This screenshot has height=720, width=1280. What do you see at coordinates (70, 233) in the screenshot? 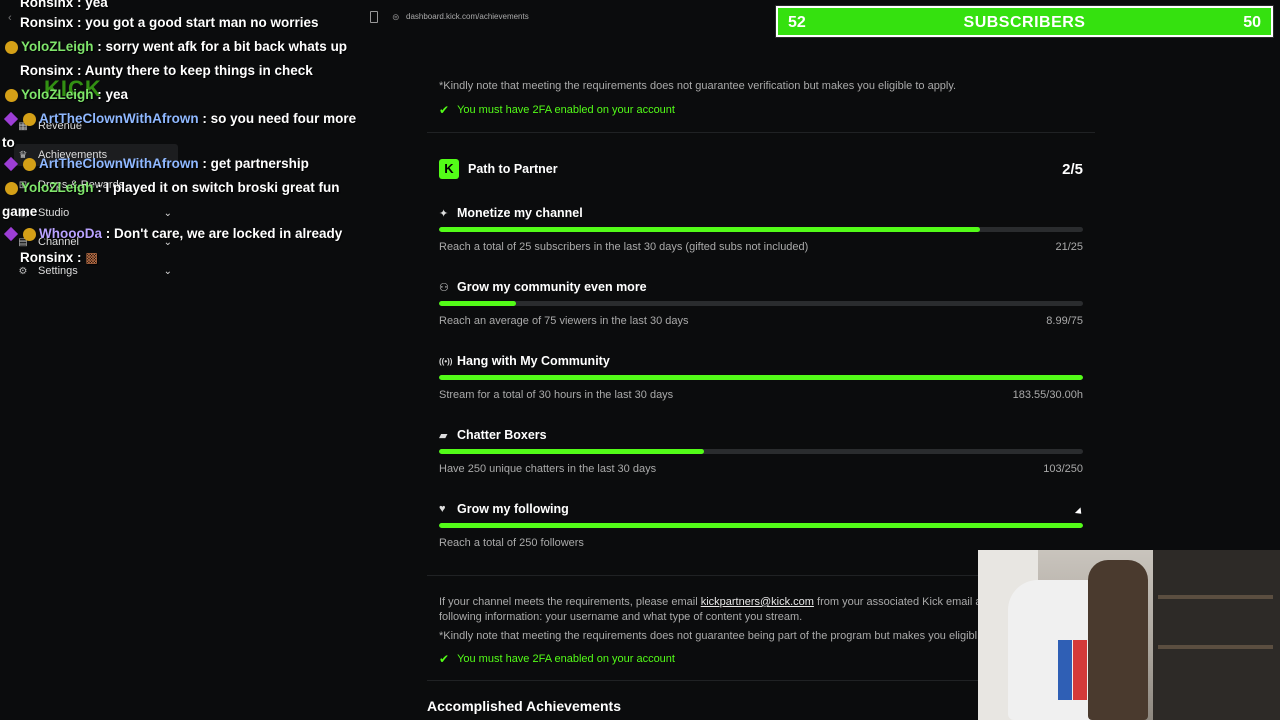
I see `chat-username: WhoooDa` at bounding box center [70, 233].